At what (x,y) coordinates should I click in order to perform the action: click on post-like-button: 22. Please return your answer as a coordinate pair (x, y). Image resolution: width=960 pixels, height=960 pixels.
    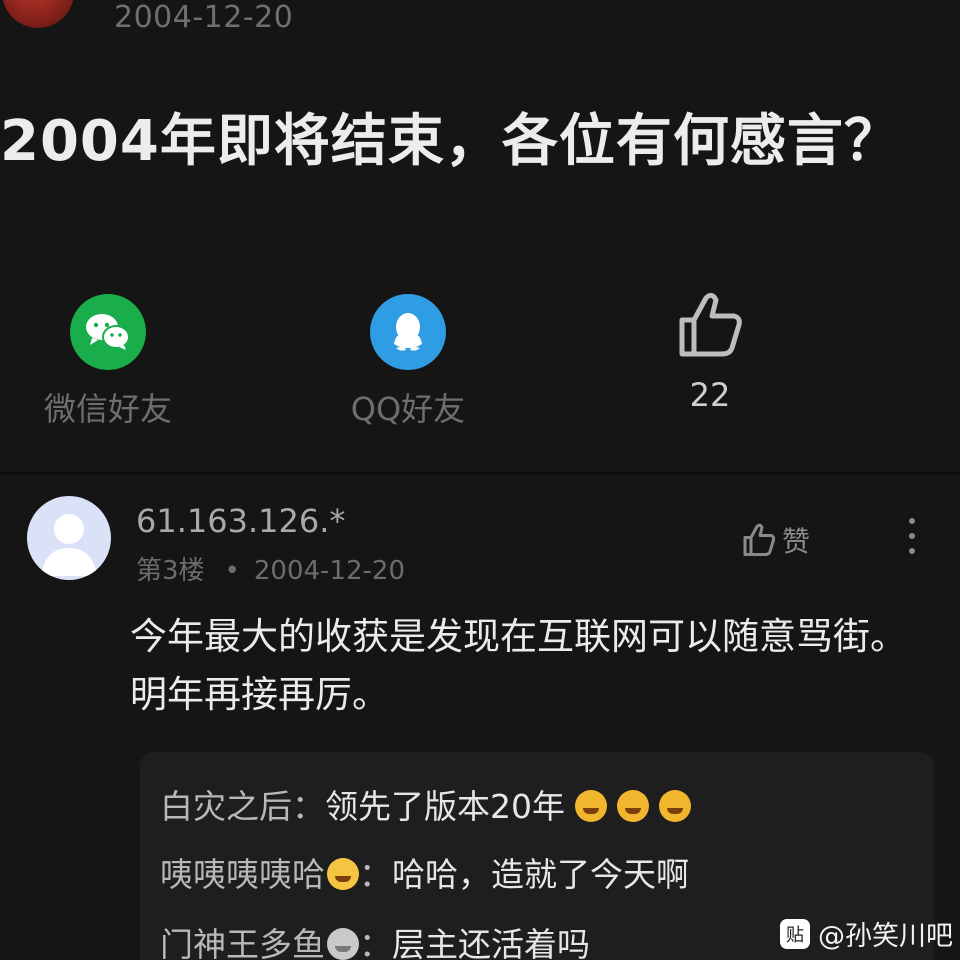
    Looking at the image, I should click on (710, 352).